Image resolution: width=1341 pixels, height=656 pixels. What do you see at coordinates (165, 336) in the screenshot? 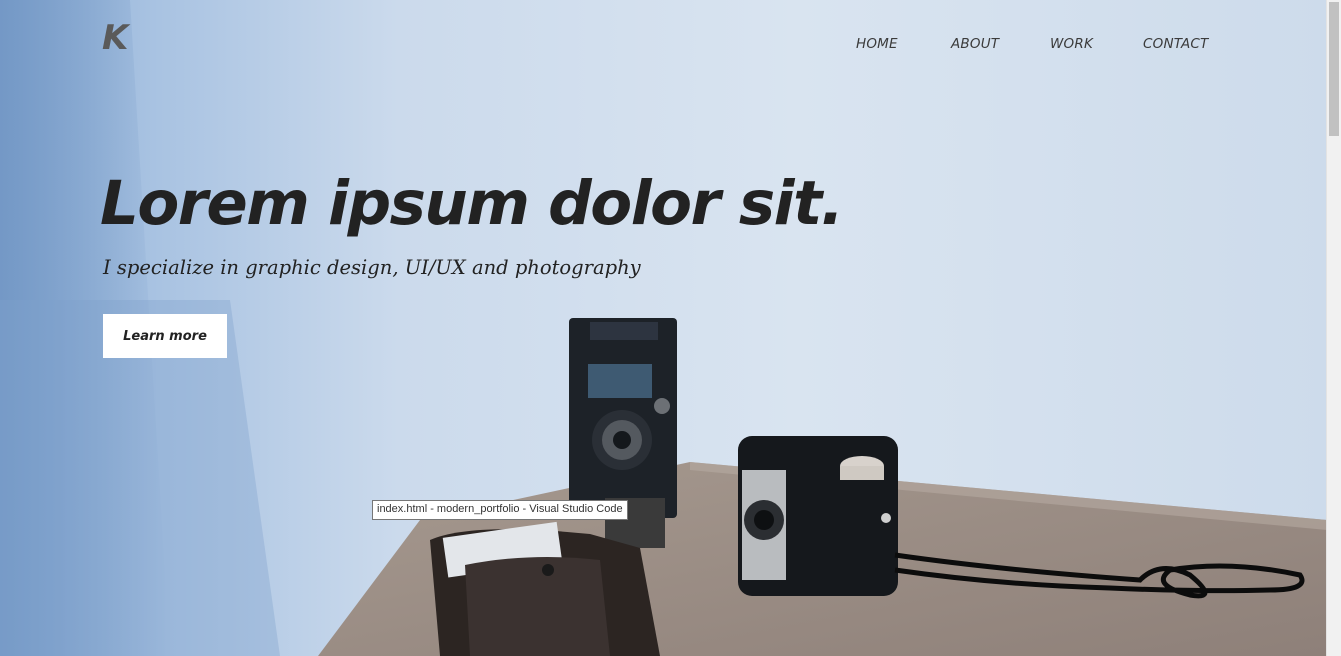
I see `learn-more-button: Learn more` at bounding box center [165, 336].